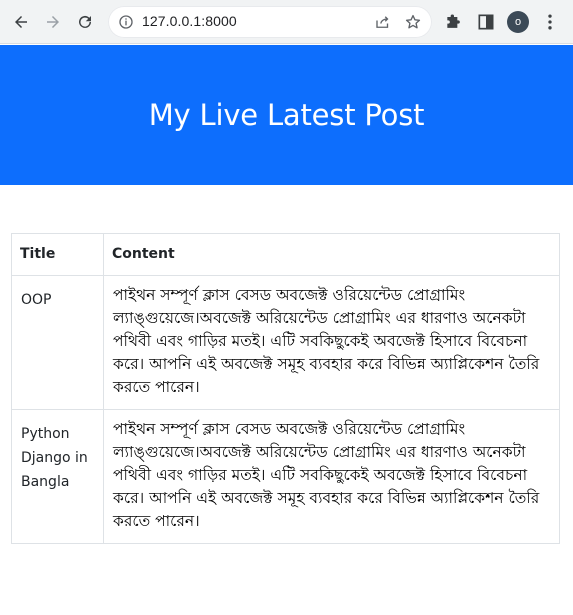  I want to click on reload-button, so click(85, 22).